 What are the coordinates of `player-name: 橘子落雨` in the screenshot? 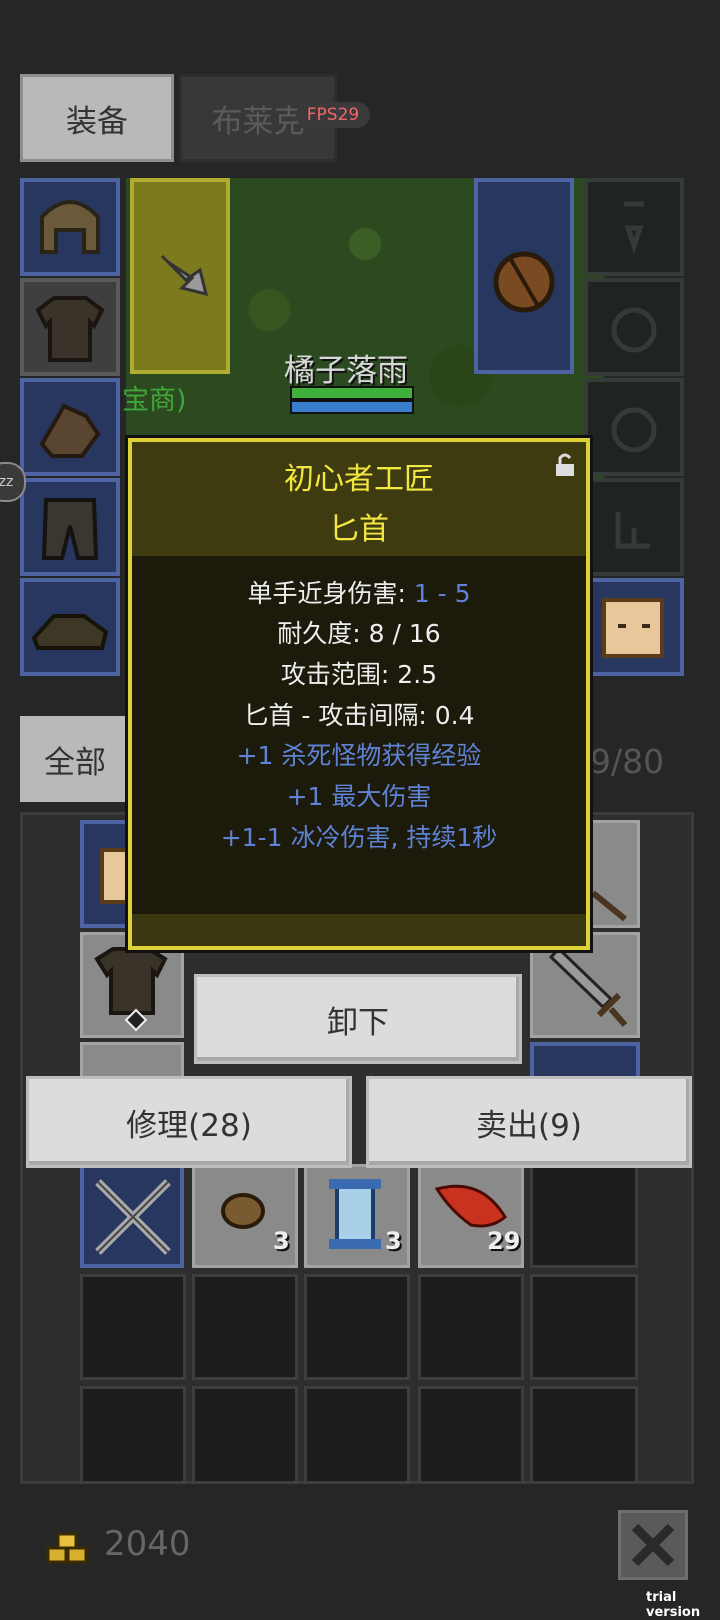 It's located at (346, 371).